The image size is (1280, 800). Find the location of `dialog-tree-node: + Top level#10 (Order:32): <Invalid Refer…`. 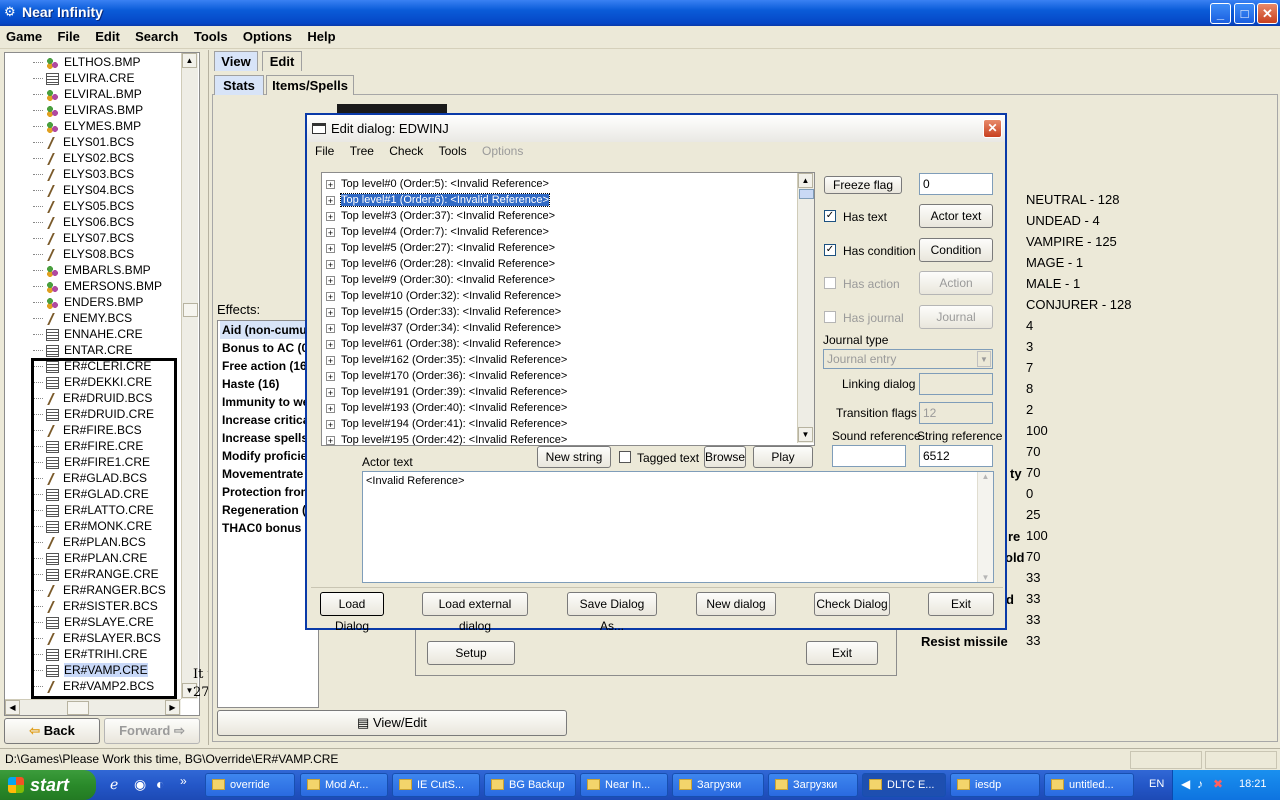

dialog-tree-node: + Top level#10 (Order:32): <Invalid Refer… is located at coordinates (443, 296).